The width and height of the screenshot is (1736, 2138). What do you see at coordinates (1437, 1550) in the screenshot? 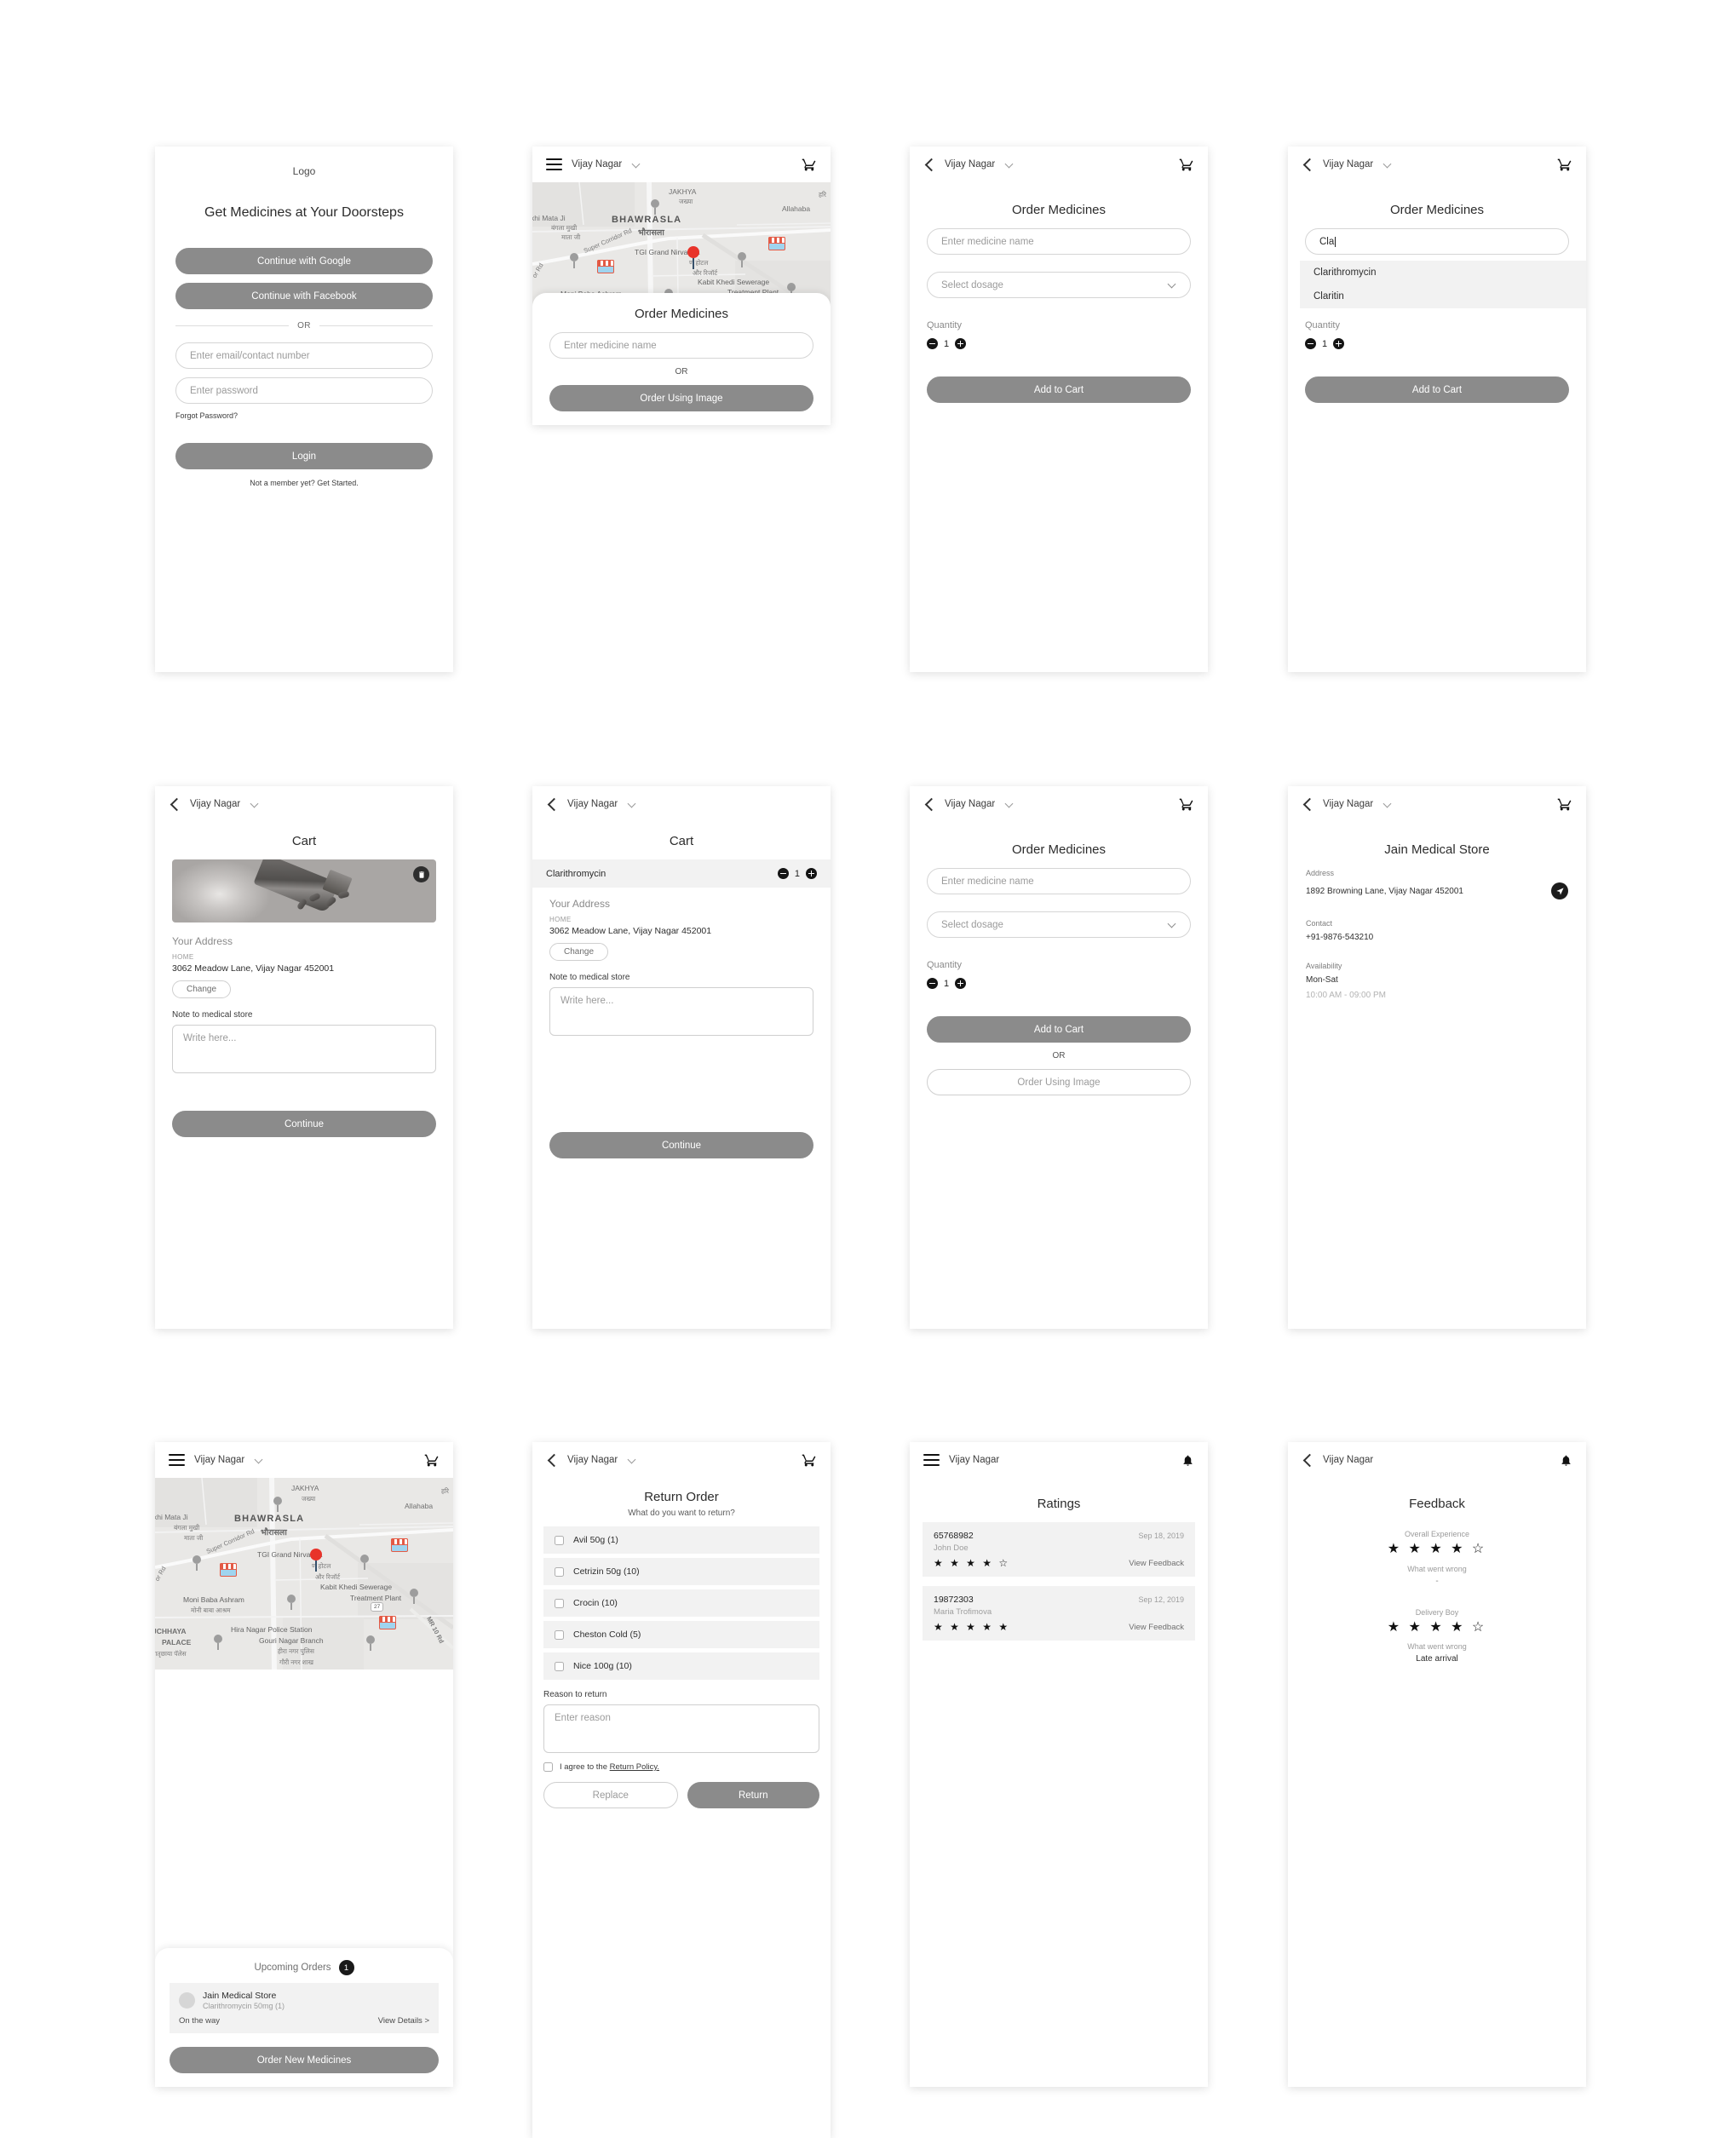
I see `overall-experience-stars: ★ ★ ★ ★ ☆` at bounding box center [1437, 1550].